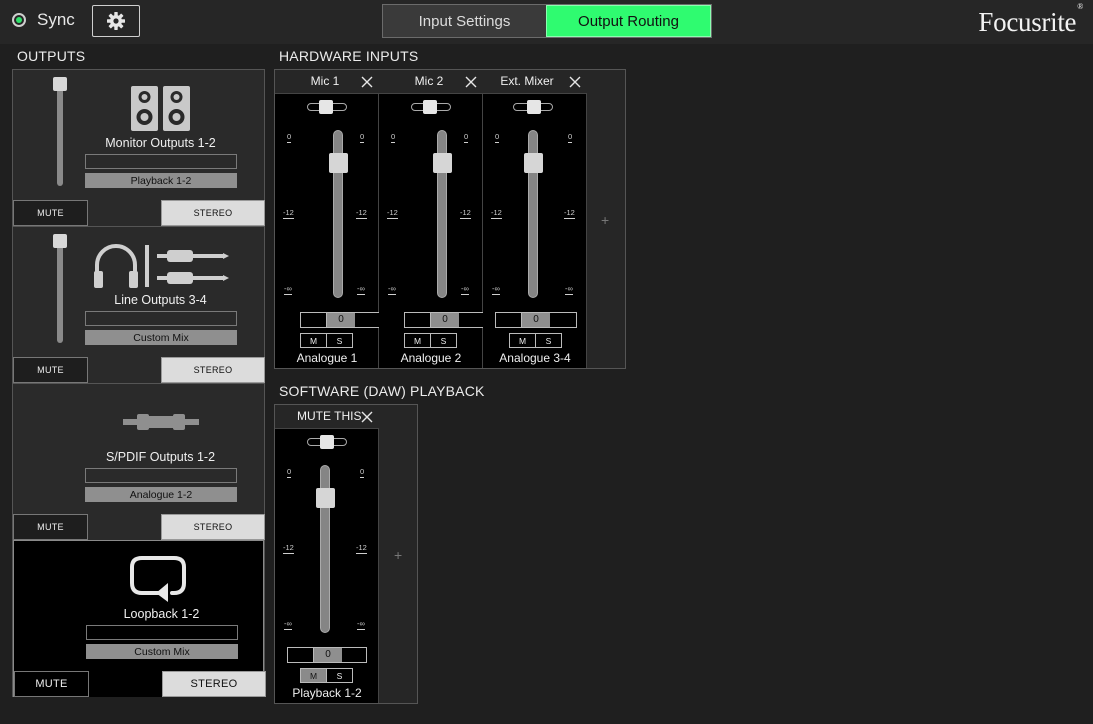 Image resolution: width=1093 pixels, height=724 pixels. I want to click on logo-text: Focusrite, so click(1027, 22).